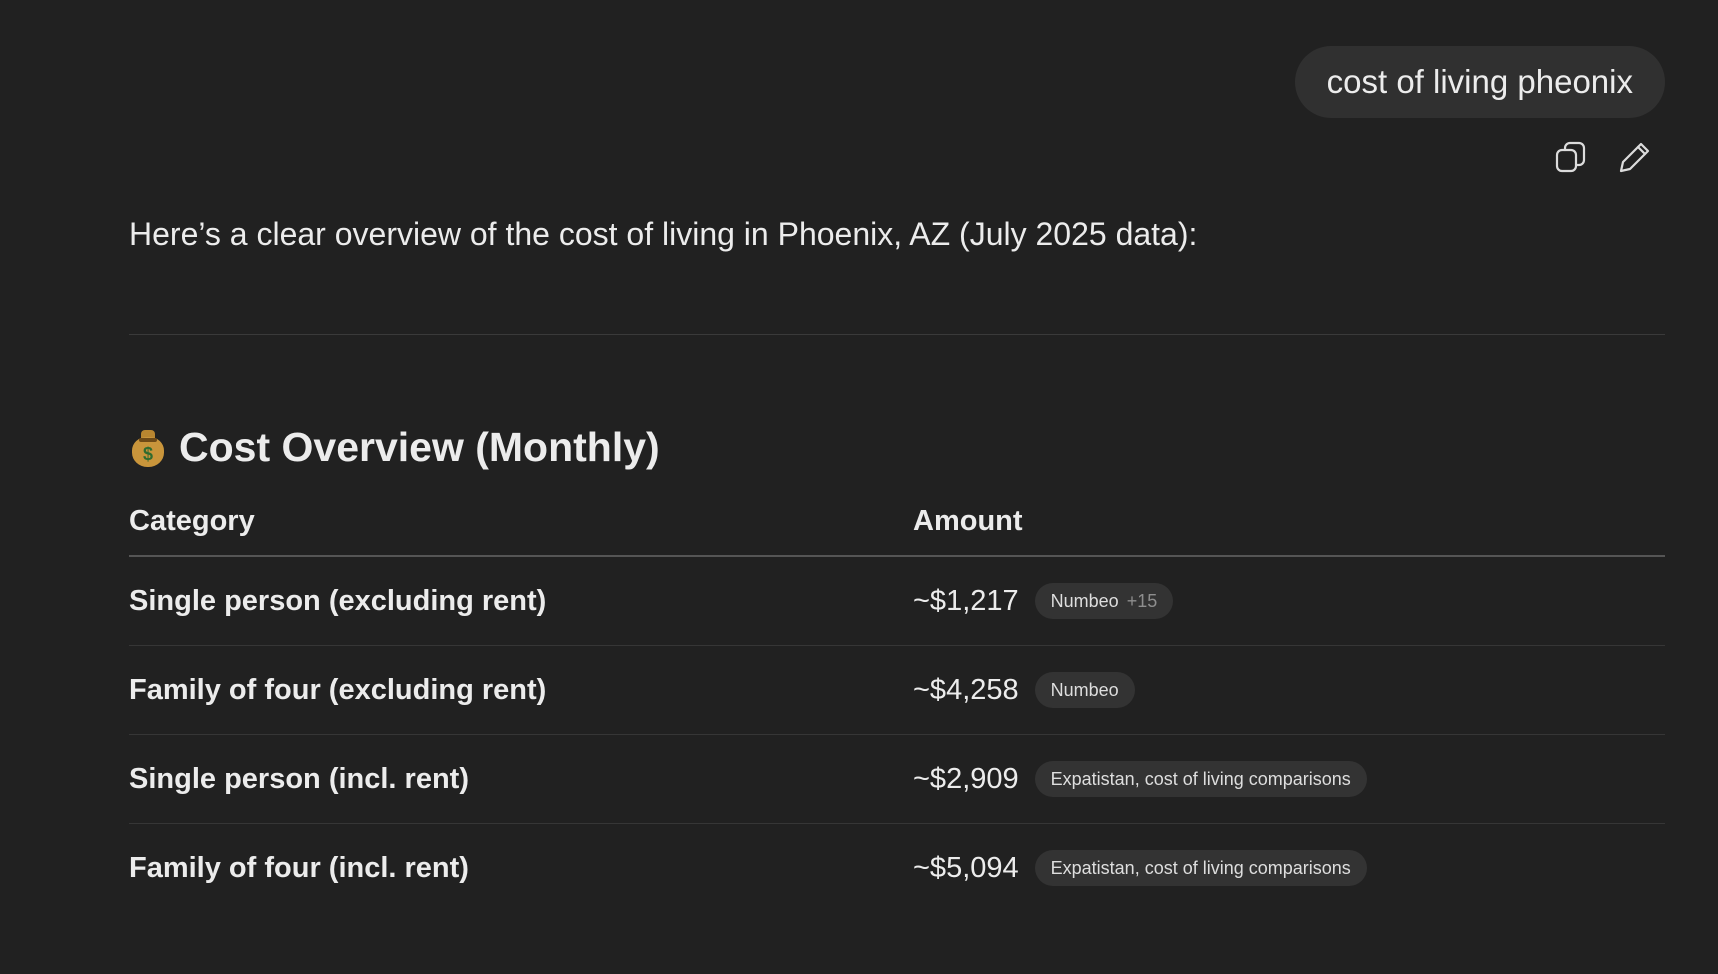  I want to click on table-header-row: Category Amount, so click(897, 529).